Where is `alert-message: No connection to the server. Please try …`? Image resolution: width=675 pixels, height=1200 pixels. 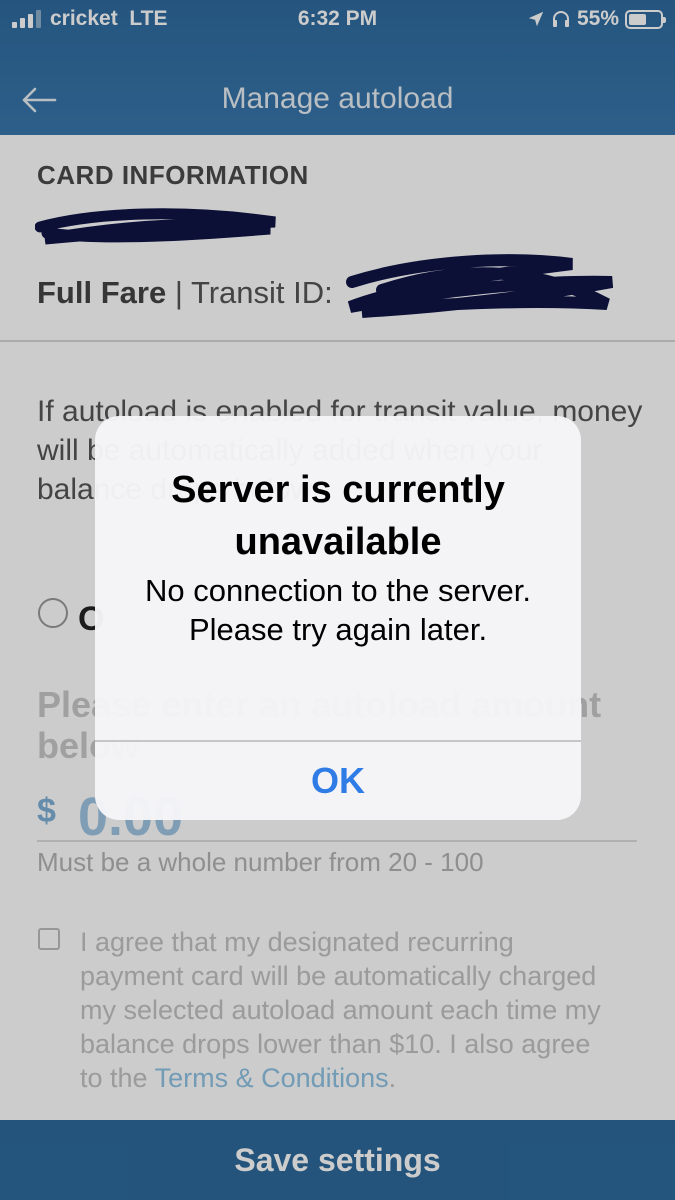 alert-message: No connection to the server. Please try … is located at coordinates (337, 610).